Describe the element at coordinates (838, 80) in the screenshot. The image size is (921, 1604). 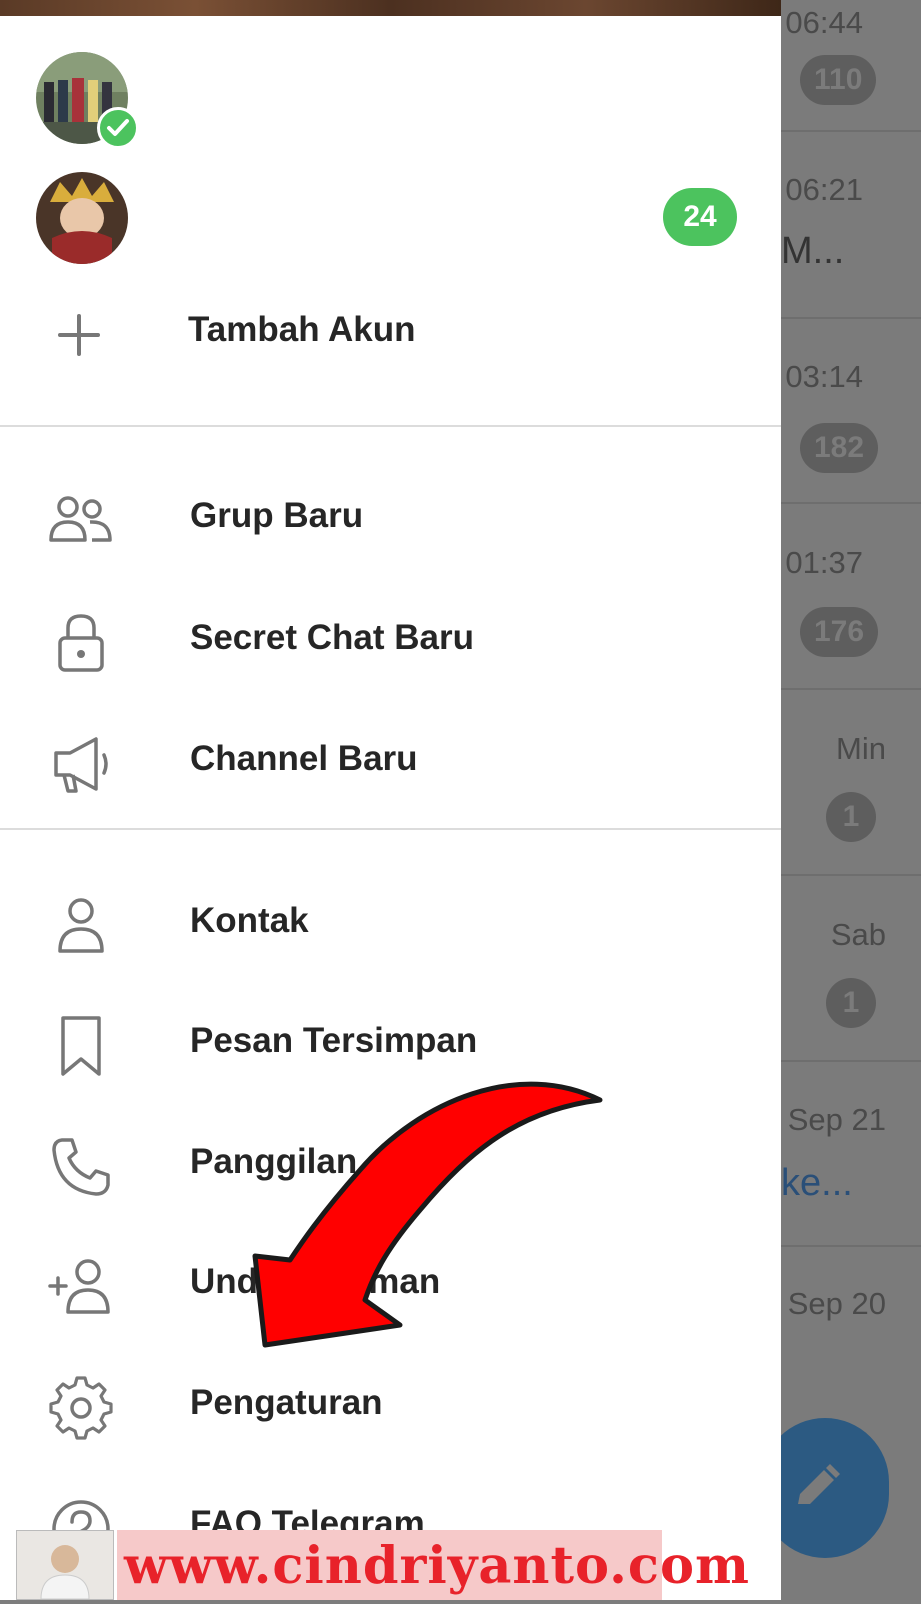
I see `unread-badge: 110` at that location.